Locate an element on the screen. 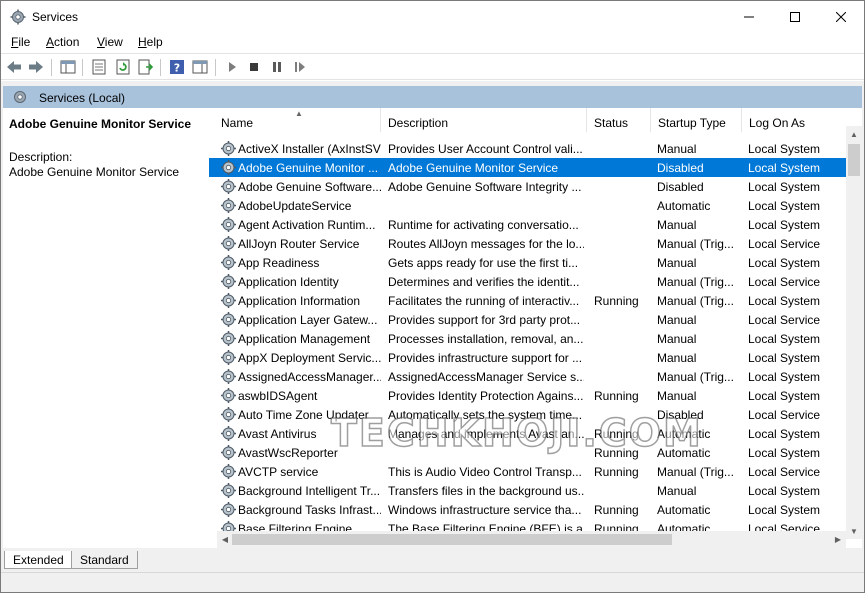  service-status: Running is located at coordinates (616, 453).